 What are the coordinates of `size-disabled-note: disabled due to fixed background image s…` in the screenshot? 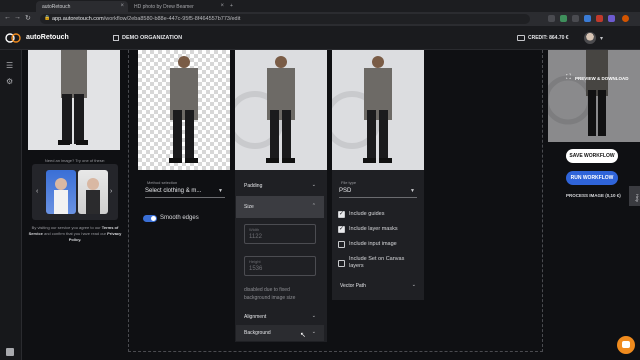 It's located at (270, 294).